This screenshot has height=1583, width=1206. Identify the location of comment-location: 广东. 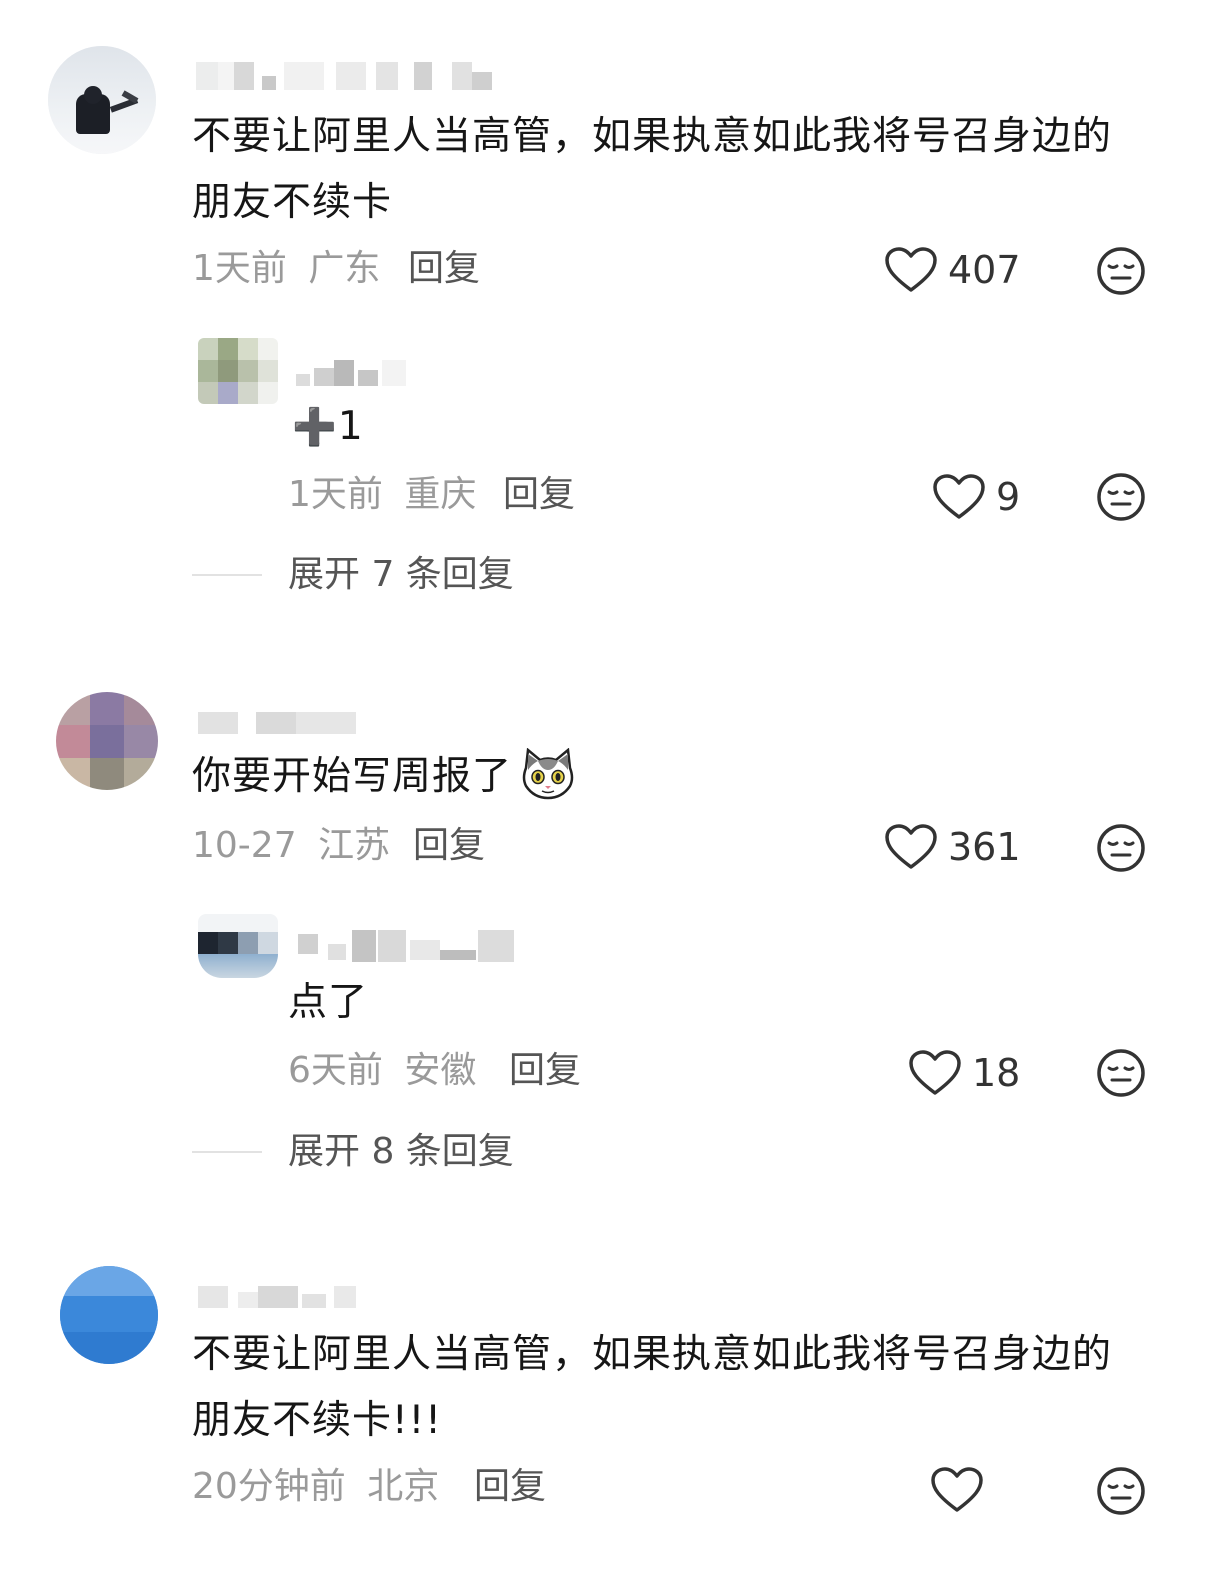
(344, 268).